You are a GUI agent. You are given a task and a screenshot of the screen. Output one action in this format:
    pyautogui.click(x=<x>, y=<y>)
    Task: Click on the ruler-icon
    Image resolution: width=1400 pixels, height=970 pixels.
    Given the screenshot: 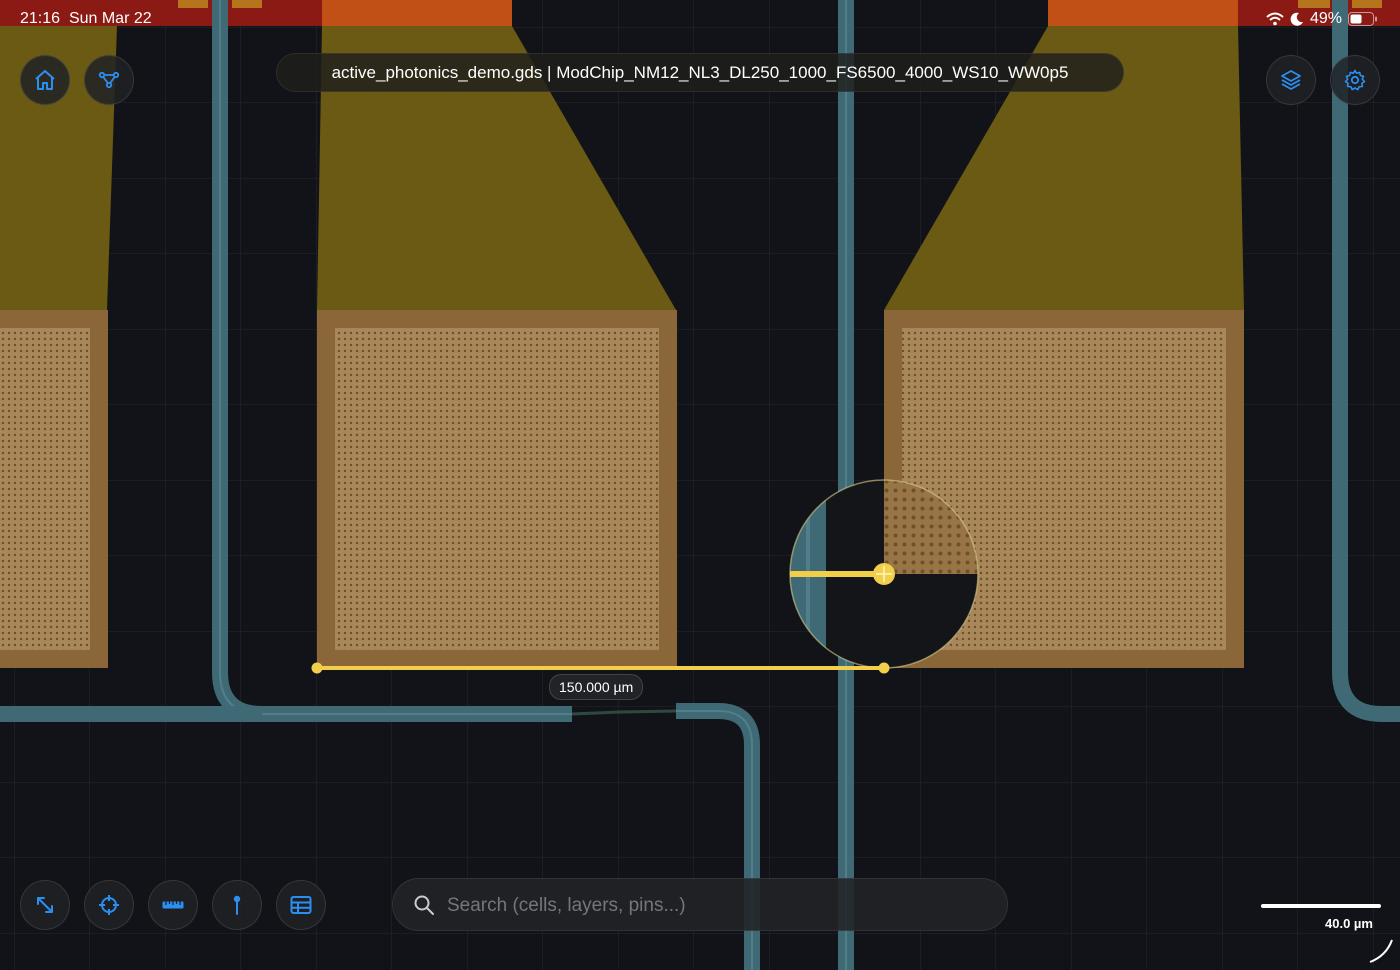 What is the action you would take?
    pyautogui.click(x=173, y=905)
    